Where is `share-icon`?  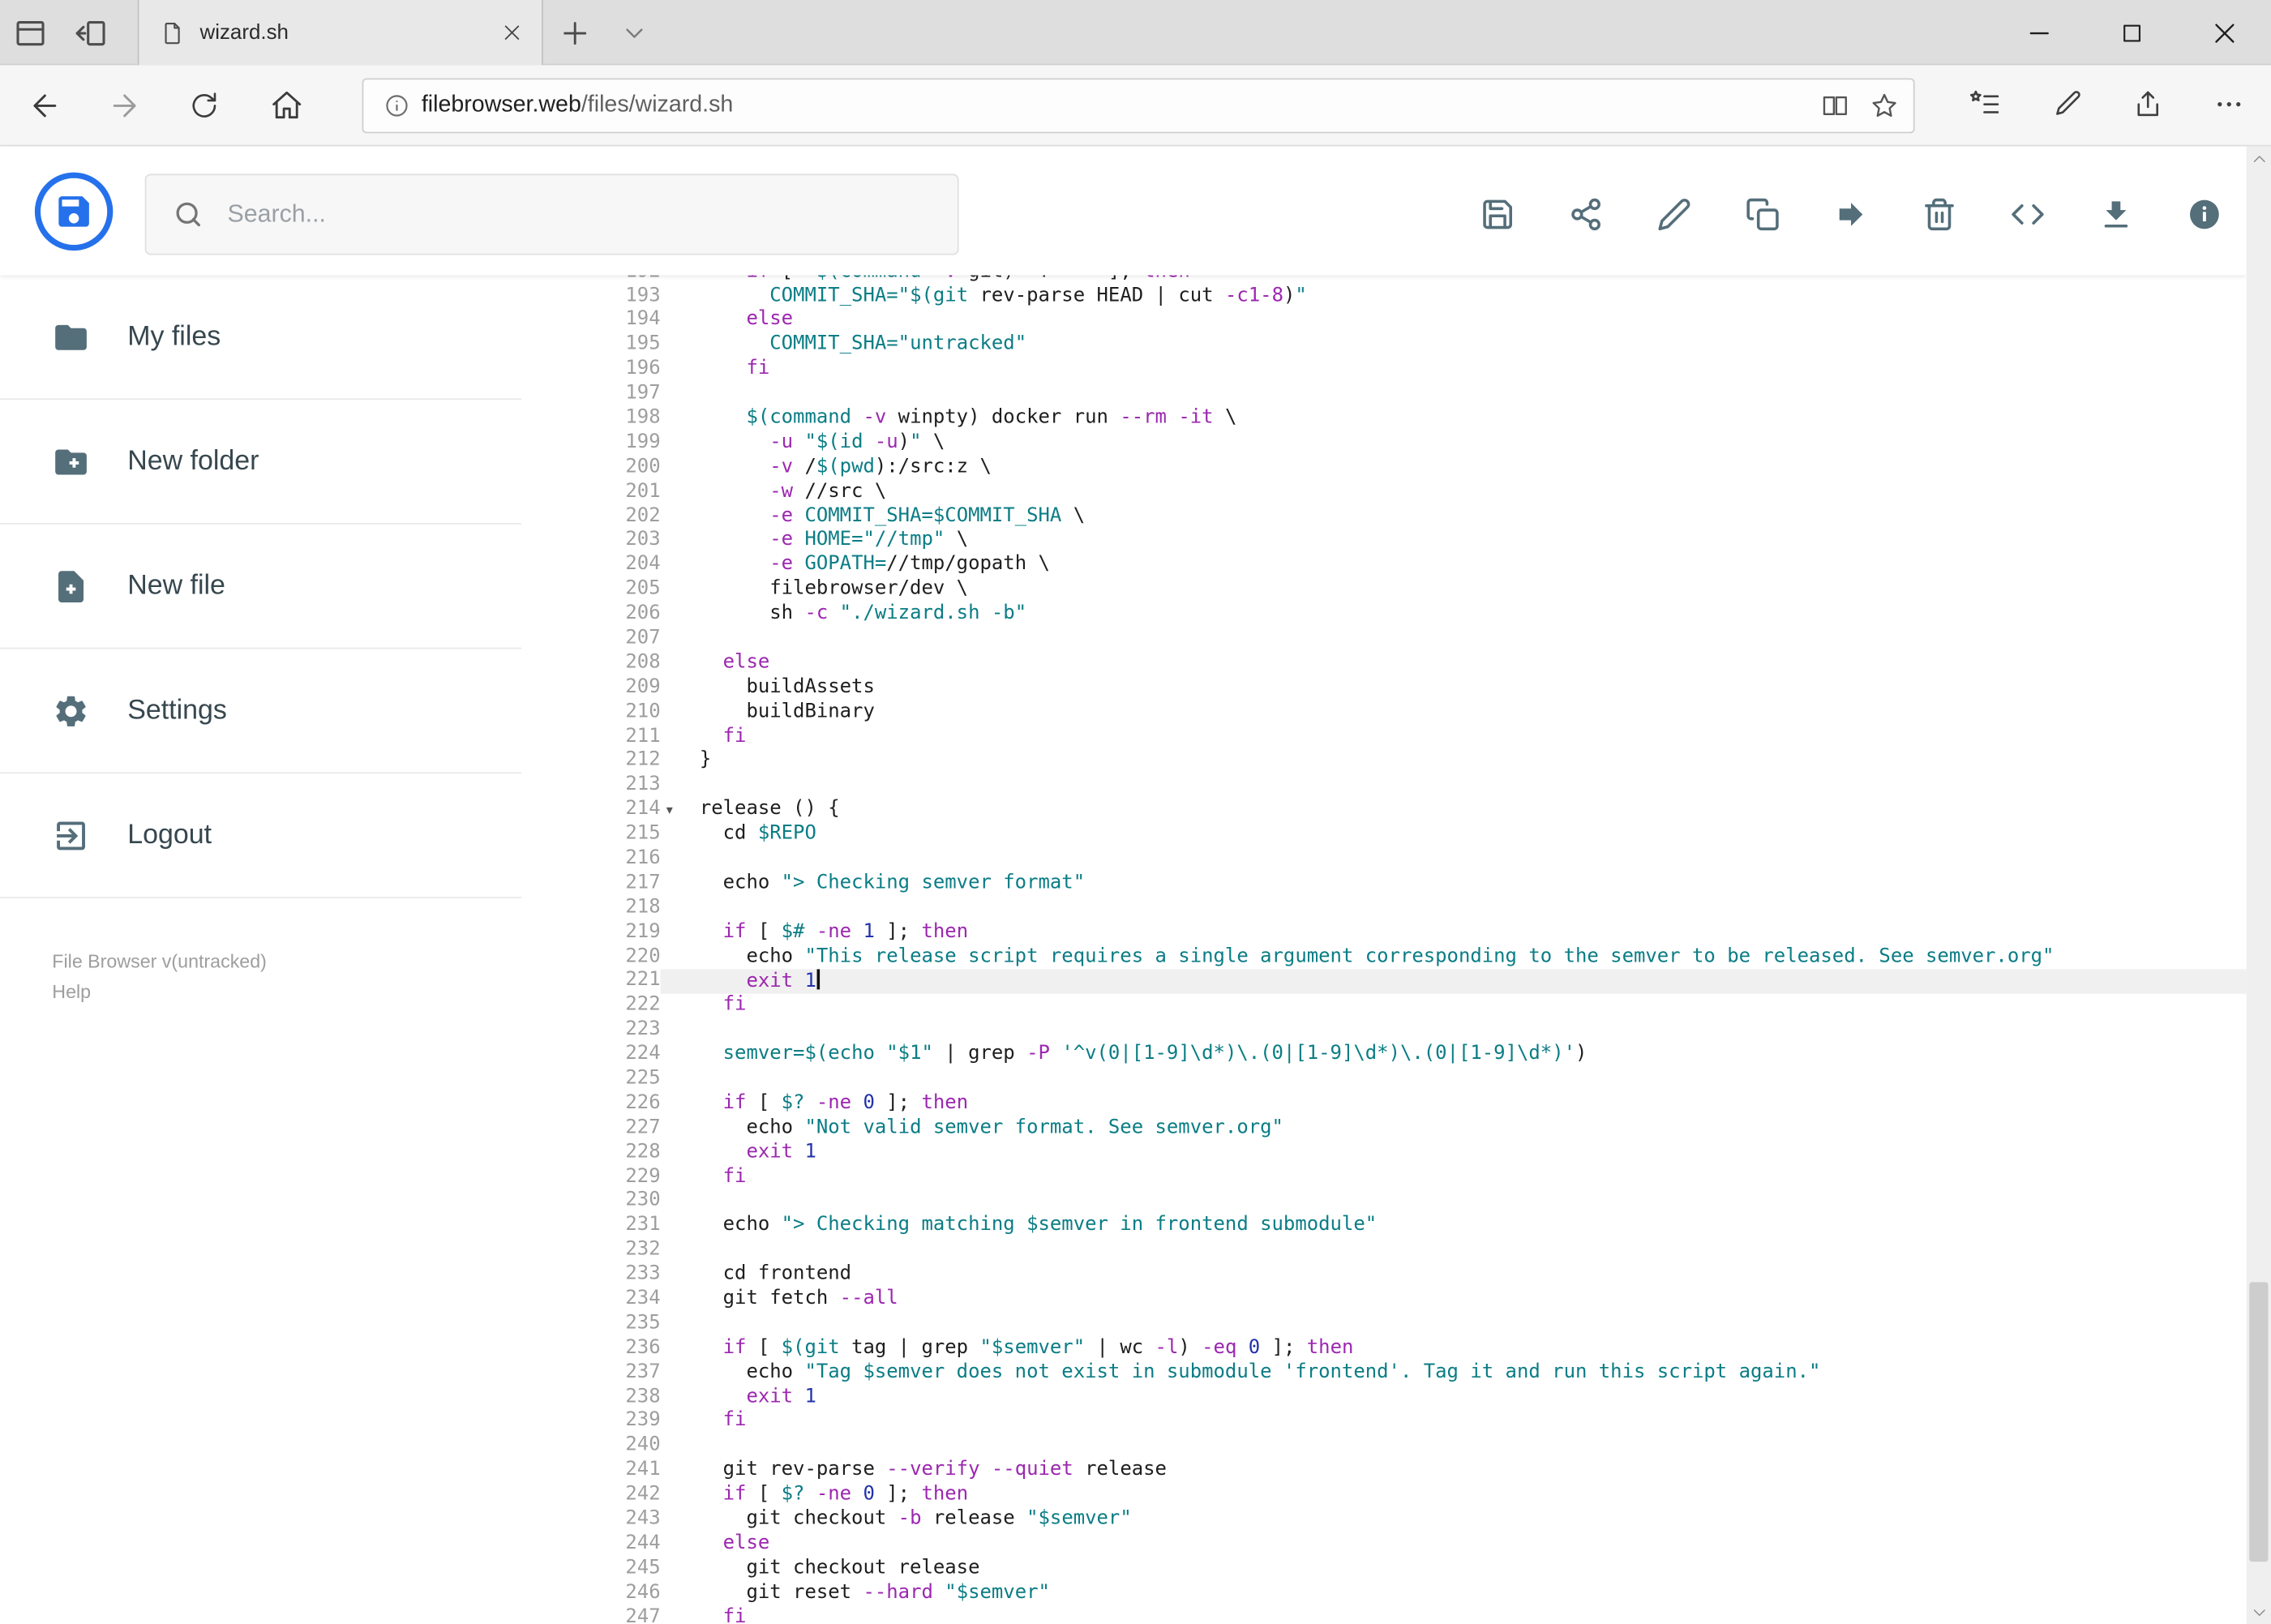
share-icon is located at coordinates (2148, 104).